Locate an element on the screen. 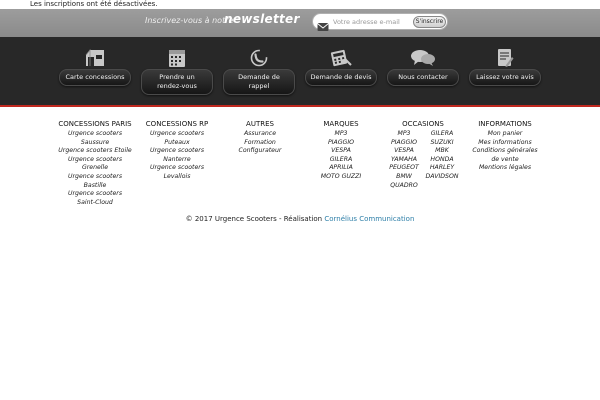  service-button-label: Demande de devis is located at coordinates (341, 77).